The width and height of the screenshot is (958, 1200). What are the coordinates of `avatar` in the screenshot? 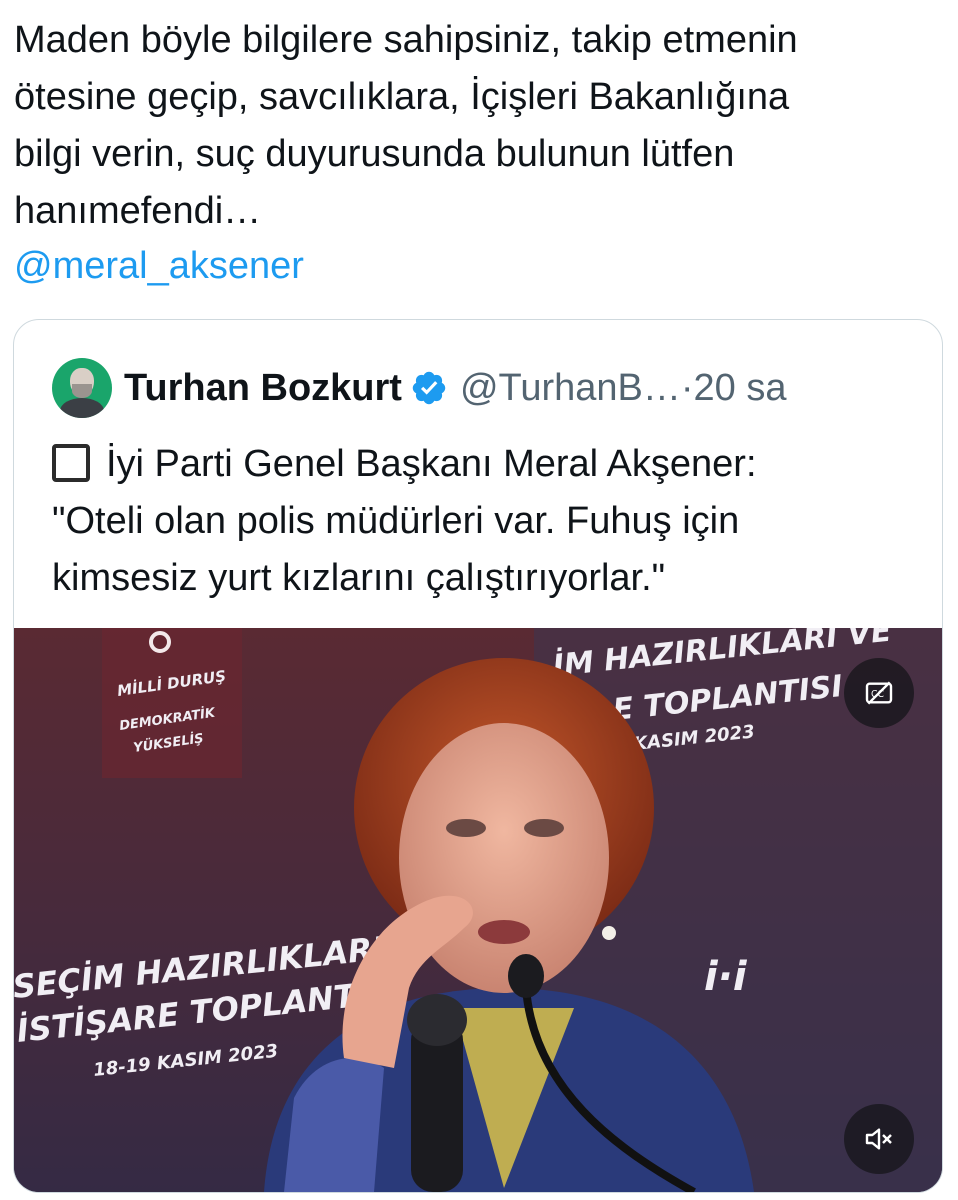 It's located at (82, 388).